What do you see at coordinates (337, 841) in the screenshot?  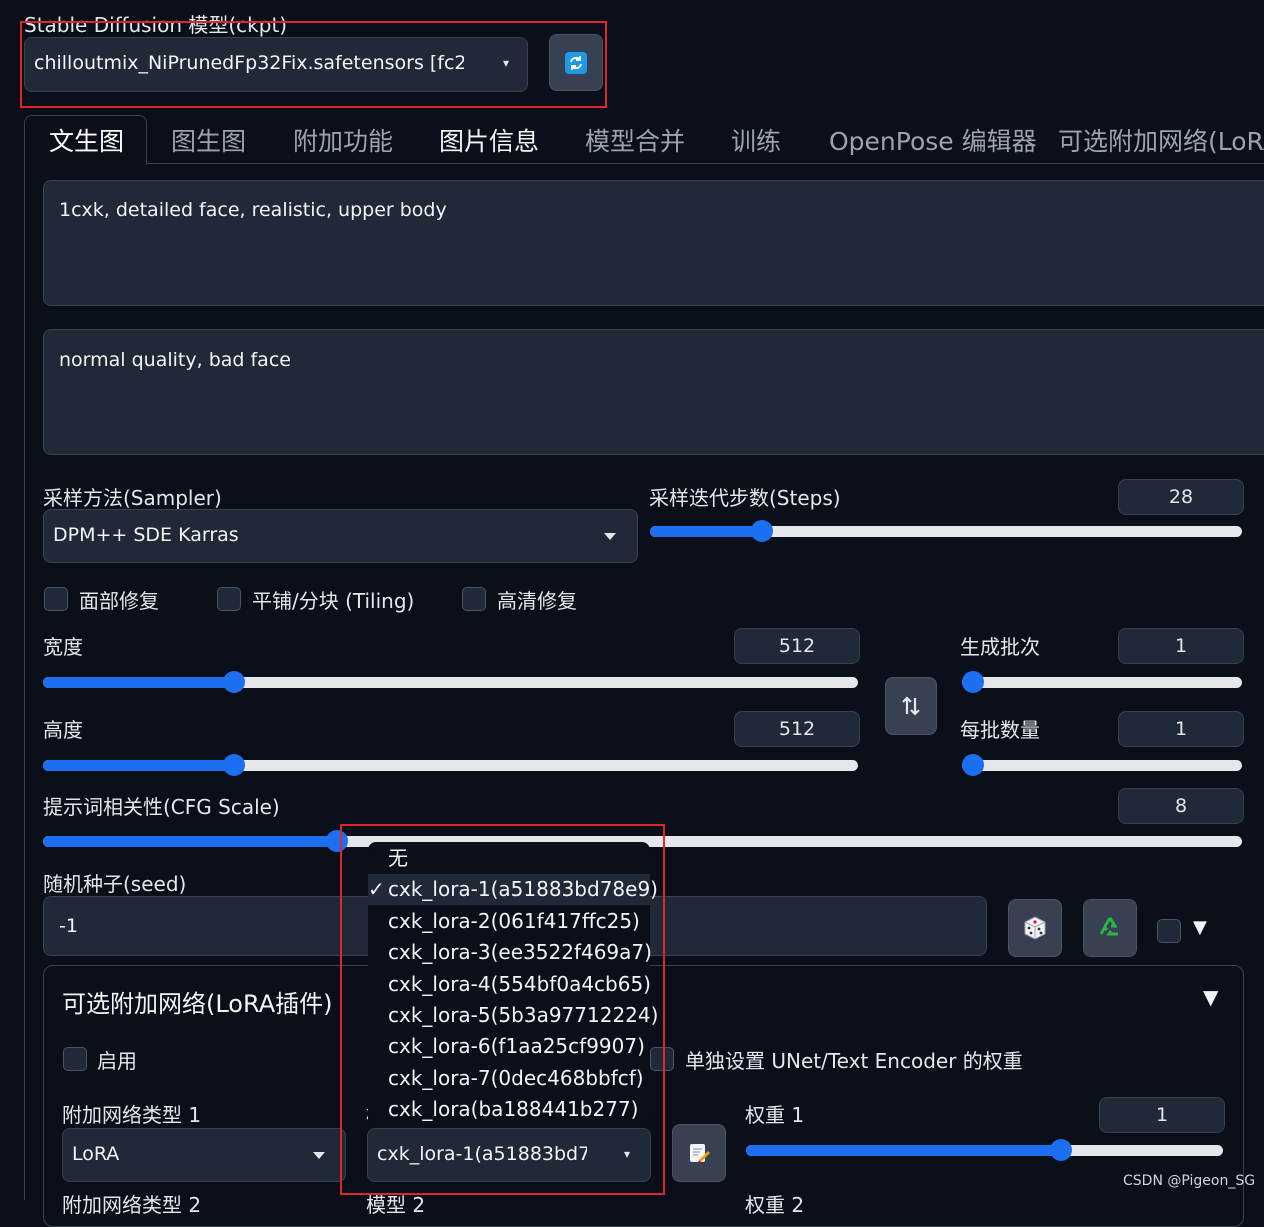 I see `cfg-slider-thumb` at bounding box center [337, 841].